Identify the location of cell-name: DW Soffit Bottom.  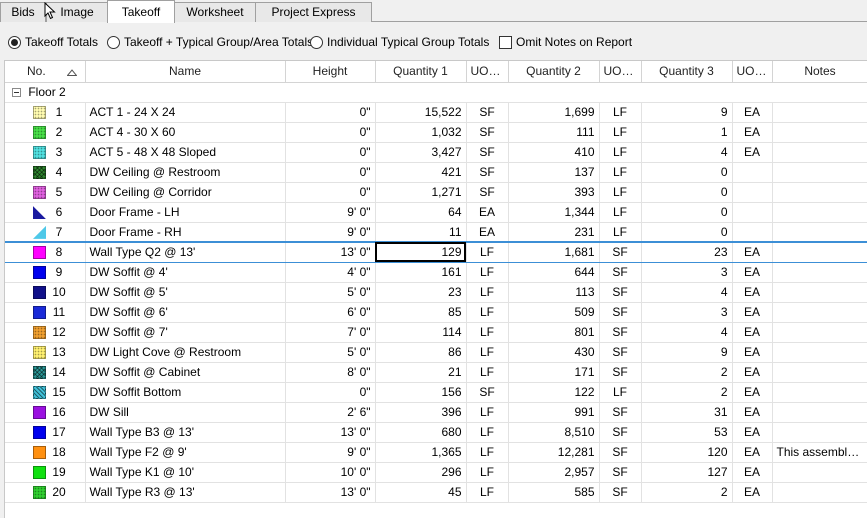
(185, 392).